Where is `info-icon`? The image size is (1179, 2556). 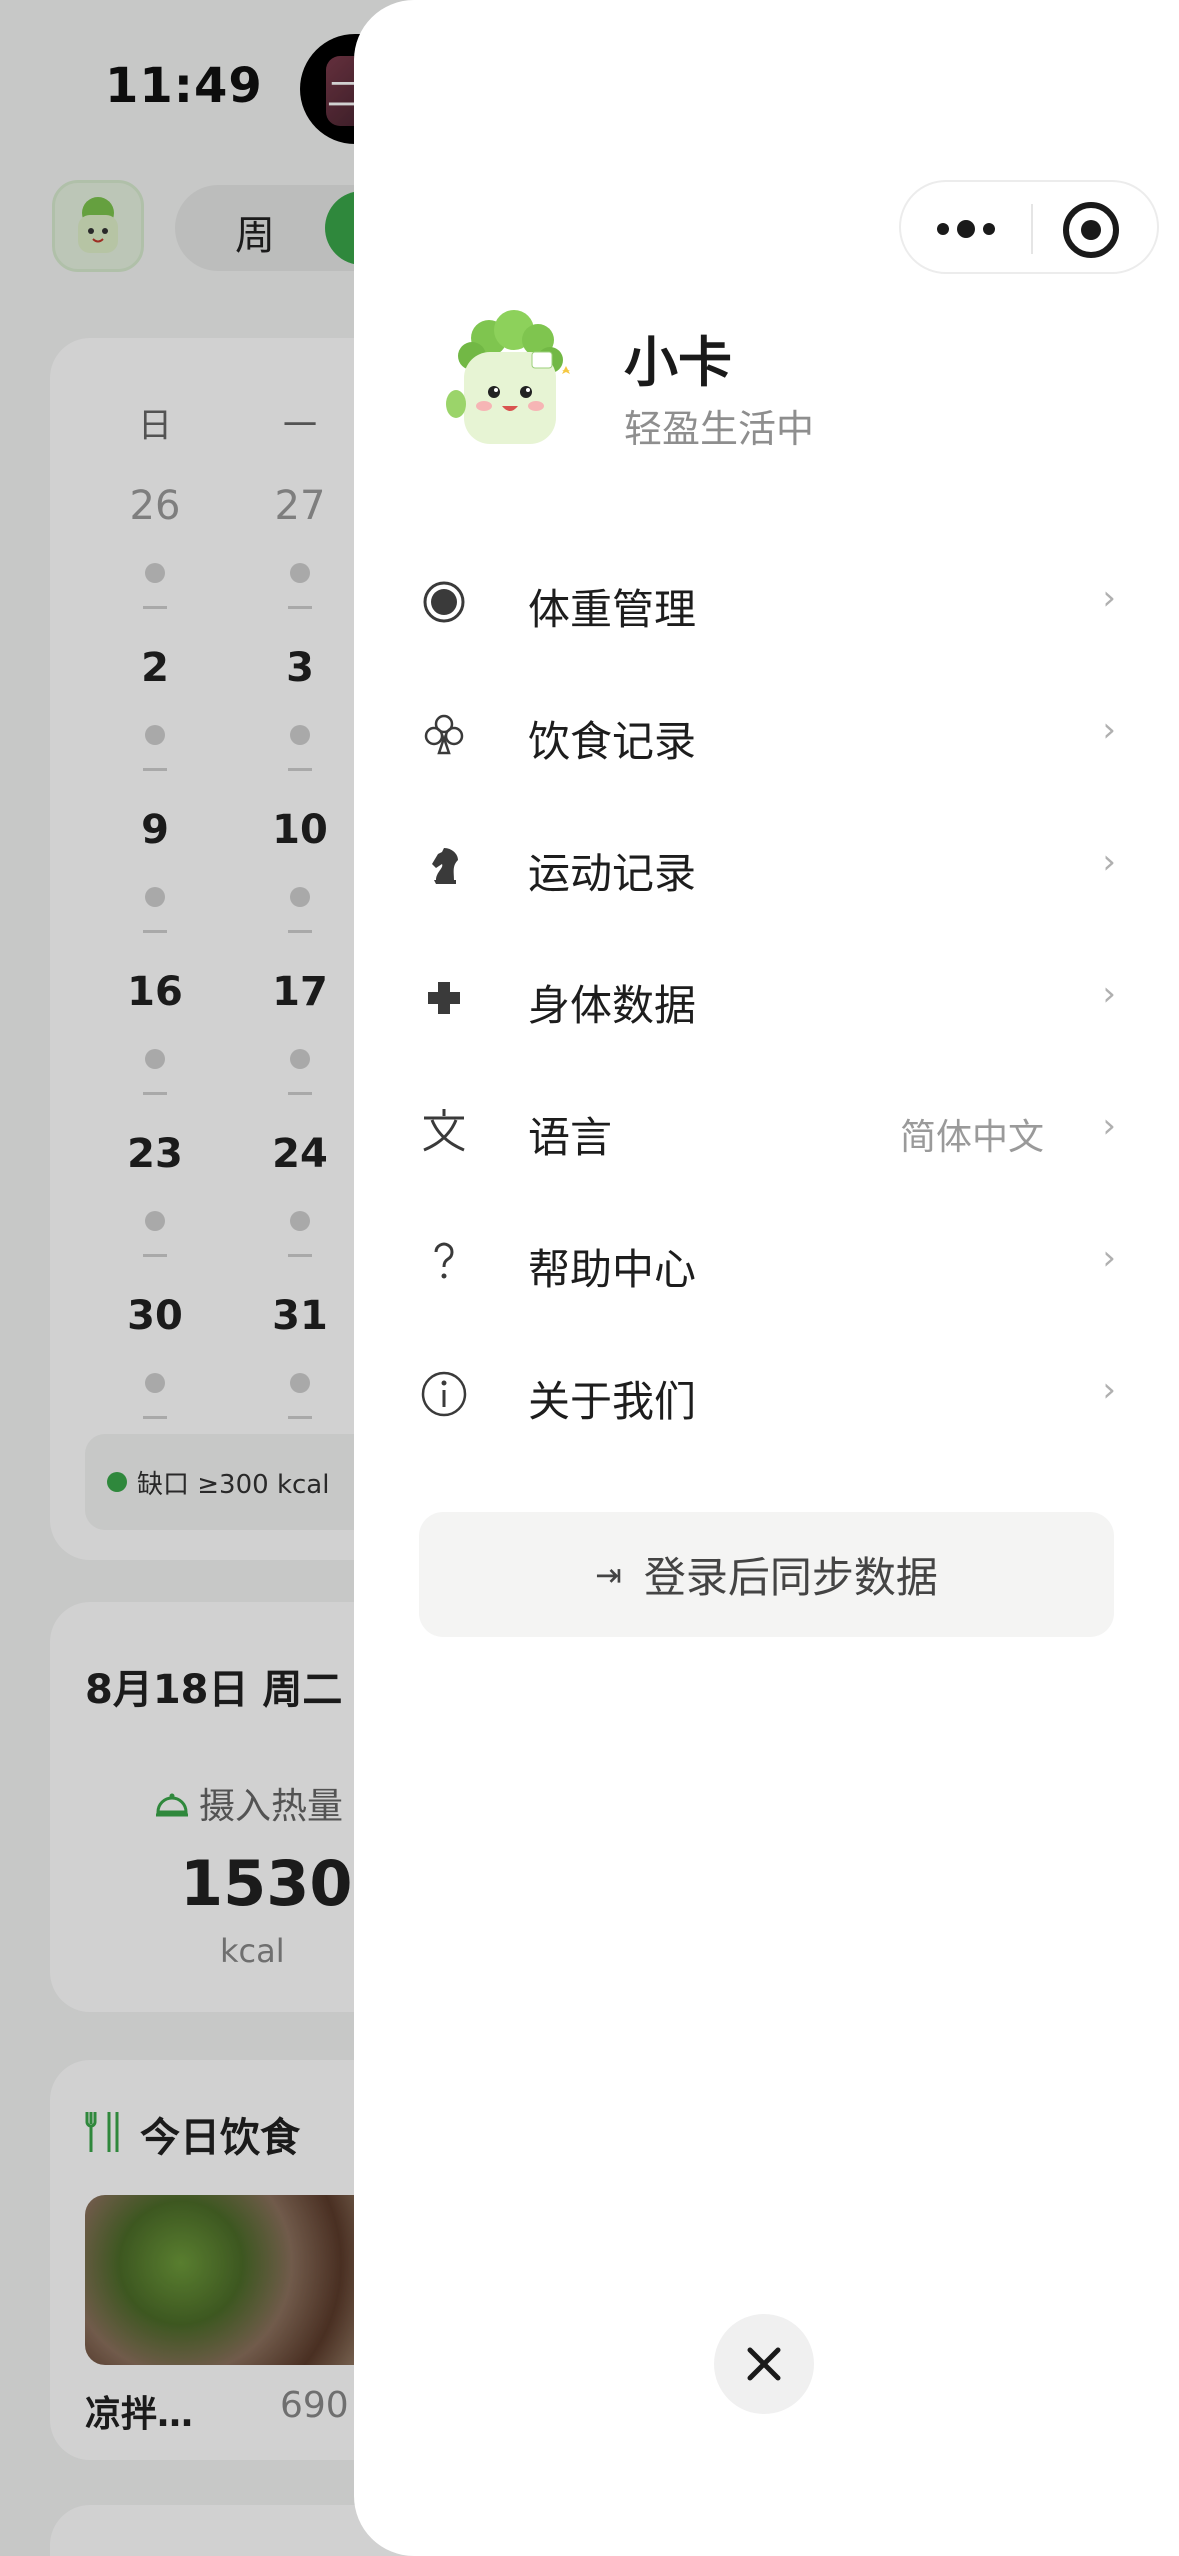
info-icon is located at coordinates (444, 1394).